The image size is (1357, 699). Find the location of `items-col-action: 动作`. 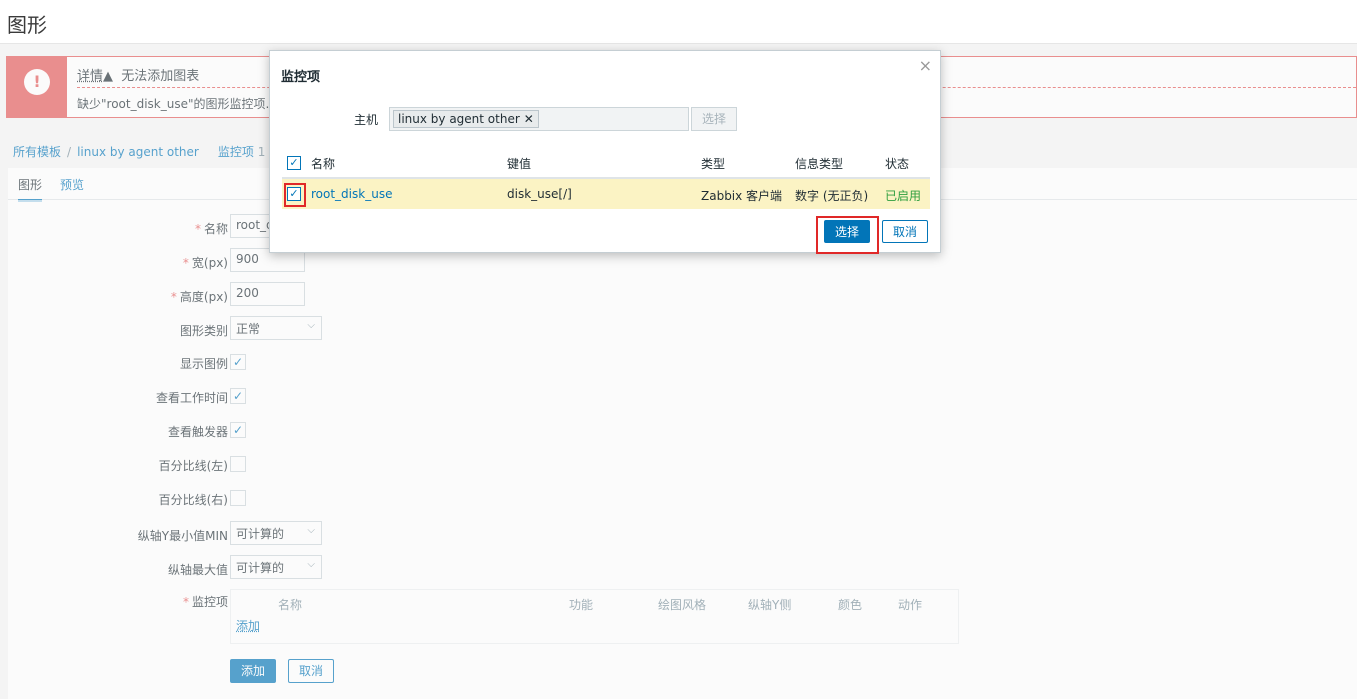

items-col-action: 动作 is located at coordinates (910, 605).